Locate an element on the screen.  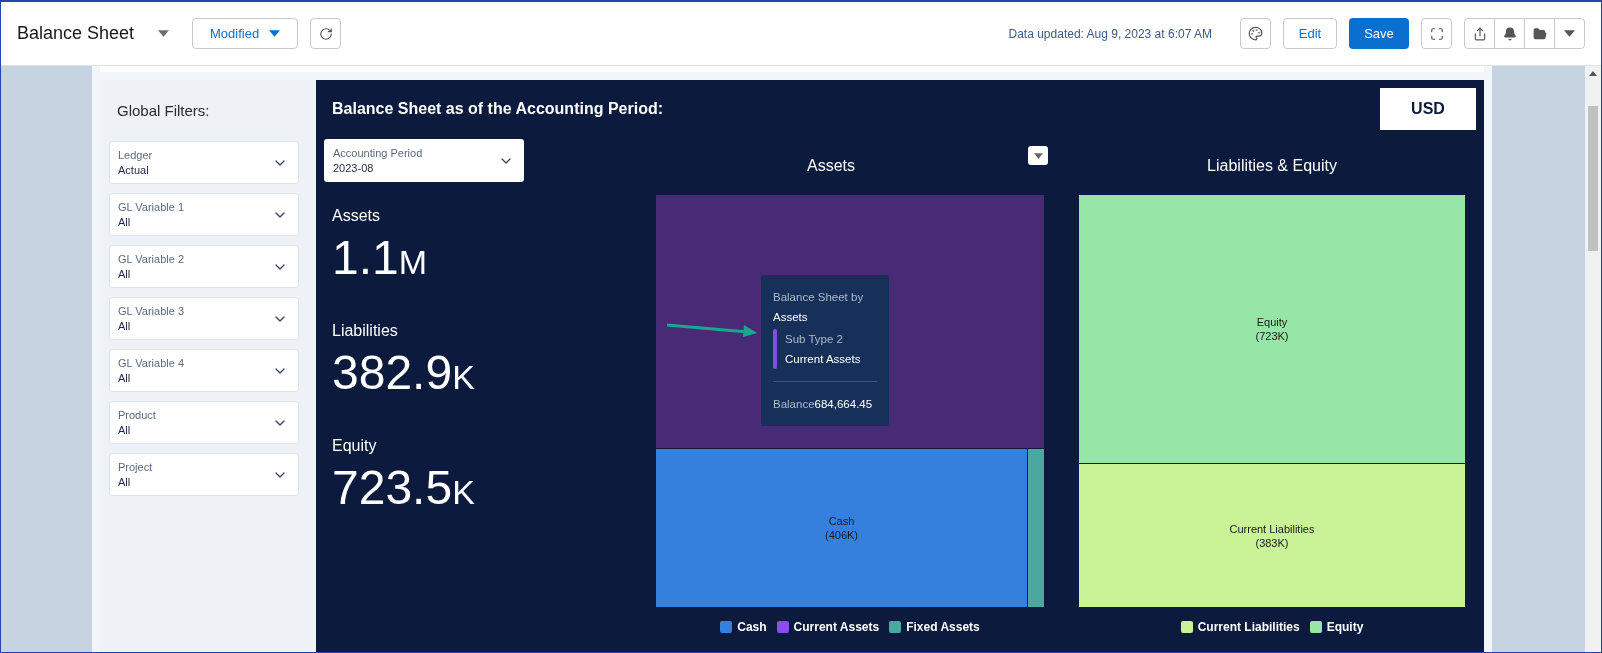
tile-label: Current Liabilities (383K) is located at coordinates (1272, 535).